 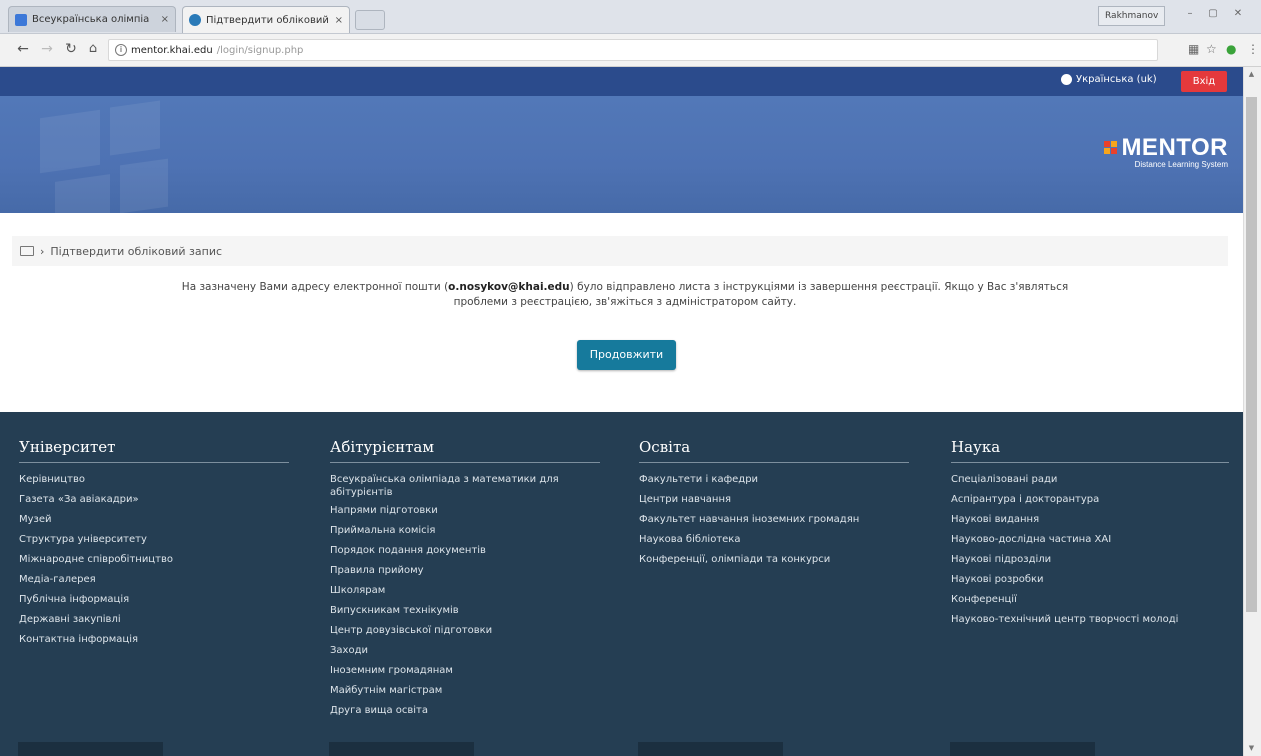 I want to click on footer-link: Друга вища освіта, so click(x=465, y=710).